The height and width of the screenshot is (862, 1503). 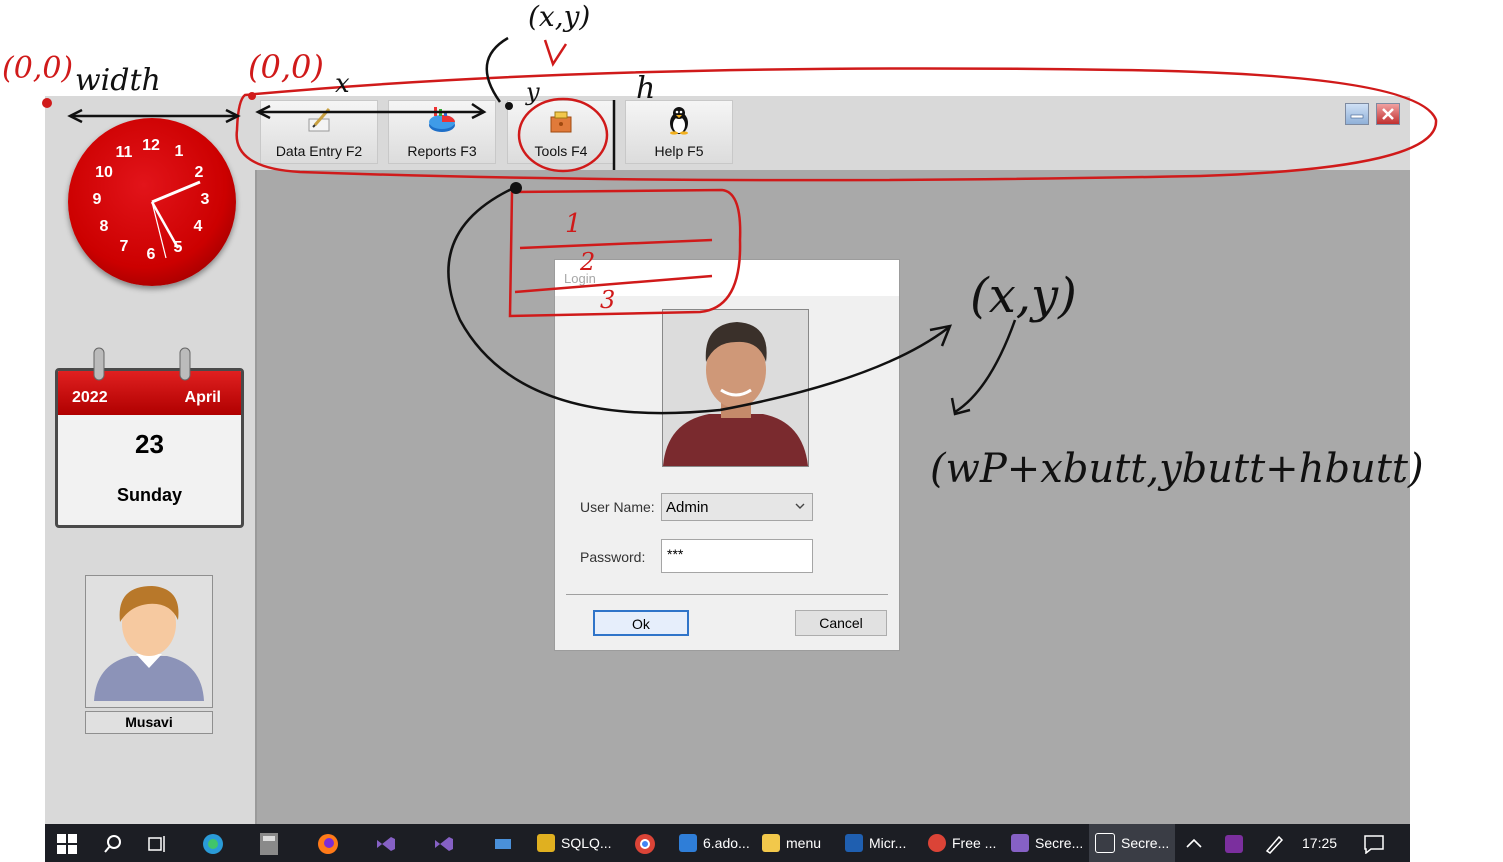 What do you see at coordinates (142, 364) in the screenshot?
I see `calendar-rings` at bounding box center [142, 364].